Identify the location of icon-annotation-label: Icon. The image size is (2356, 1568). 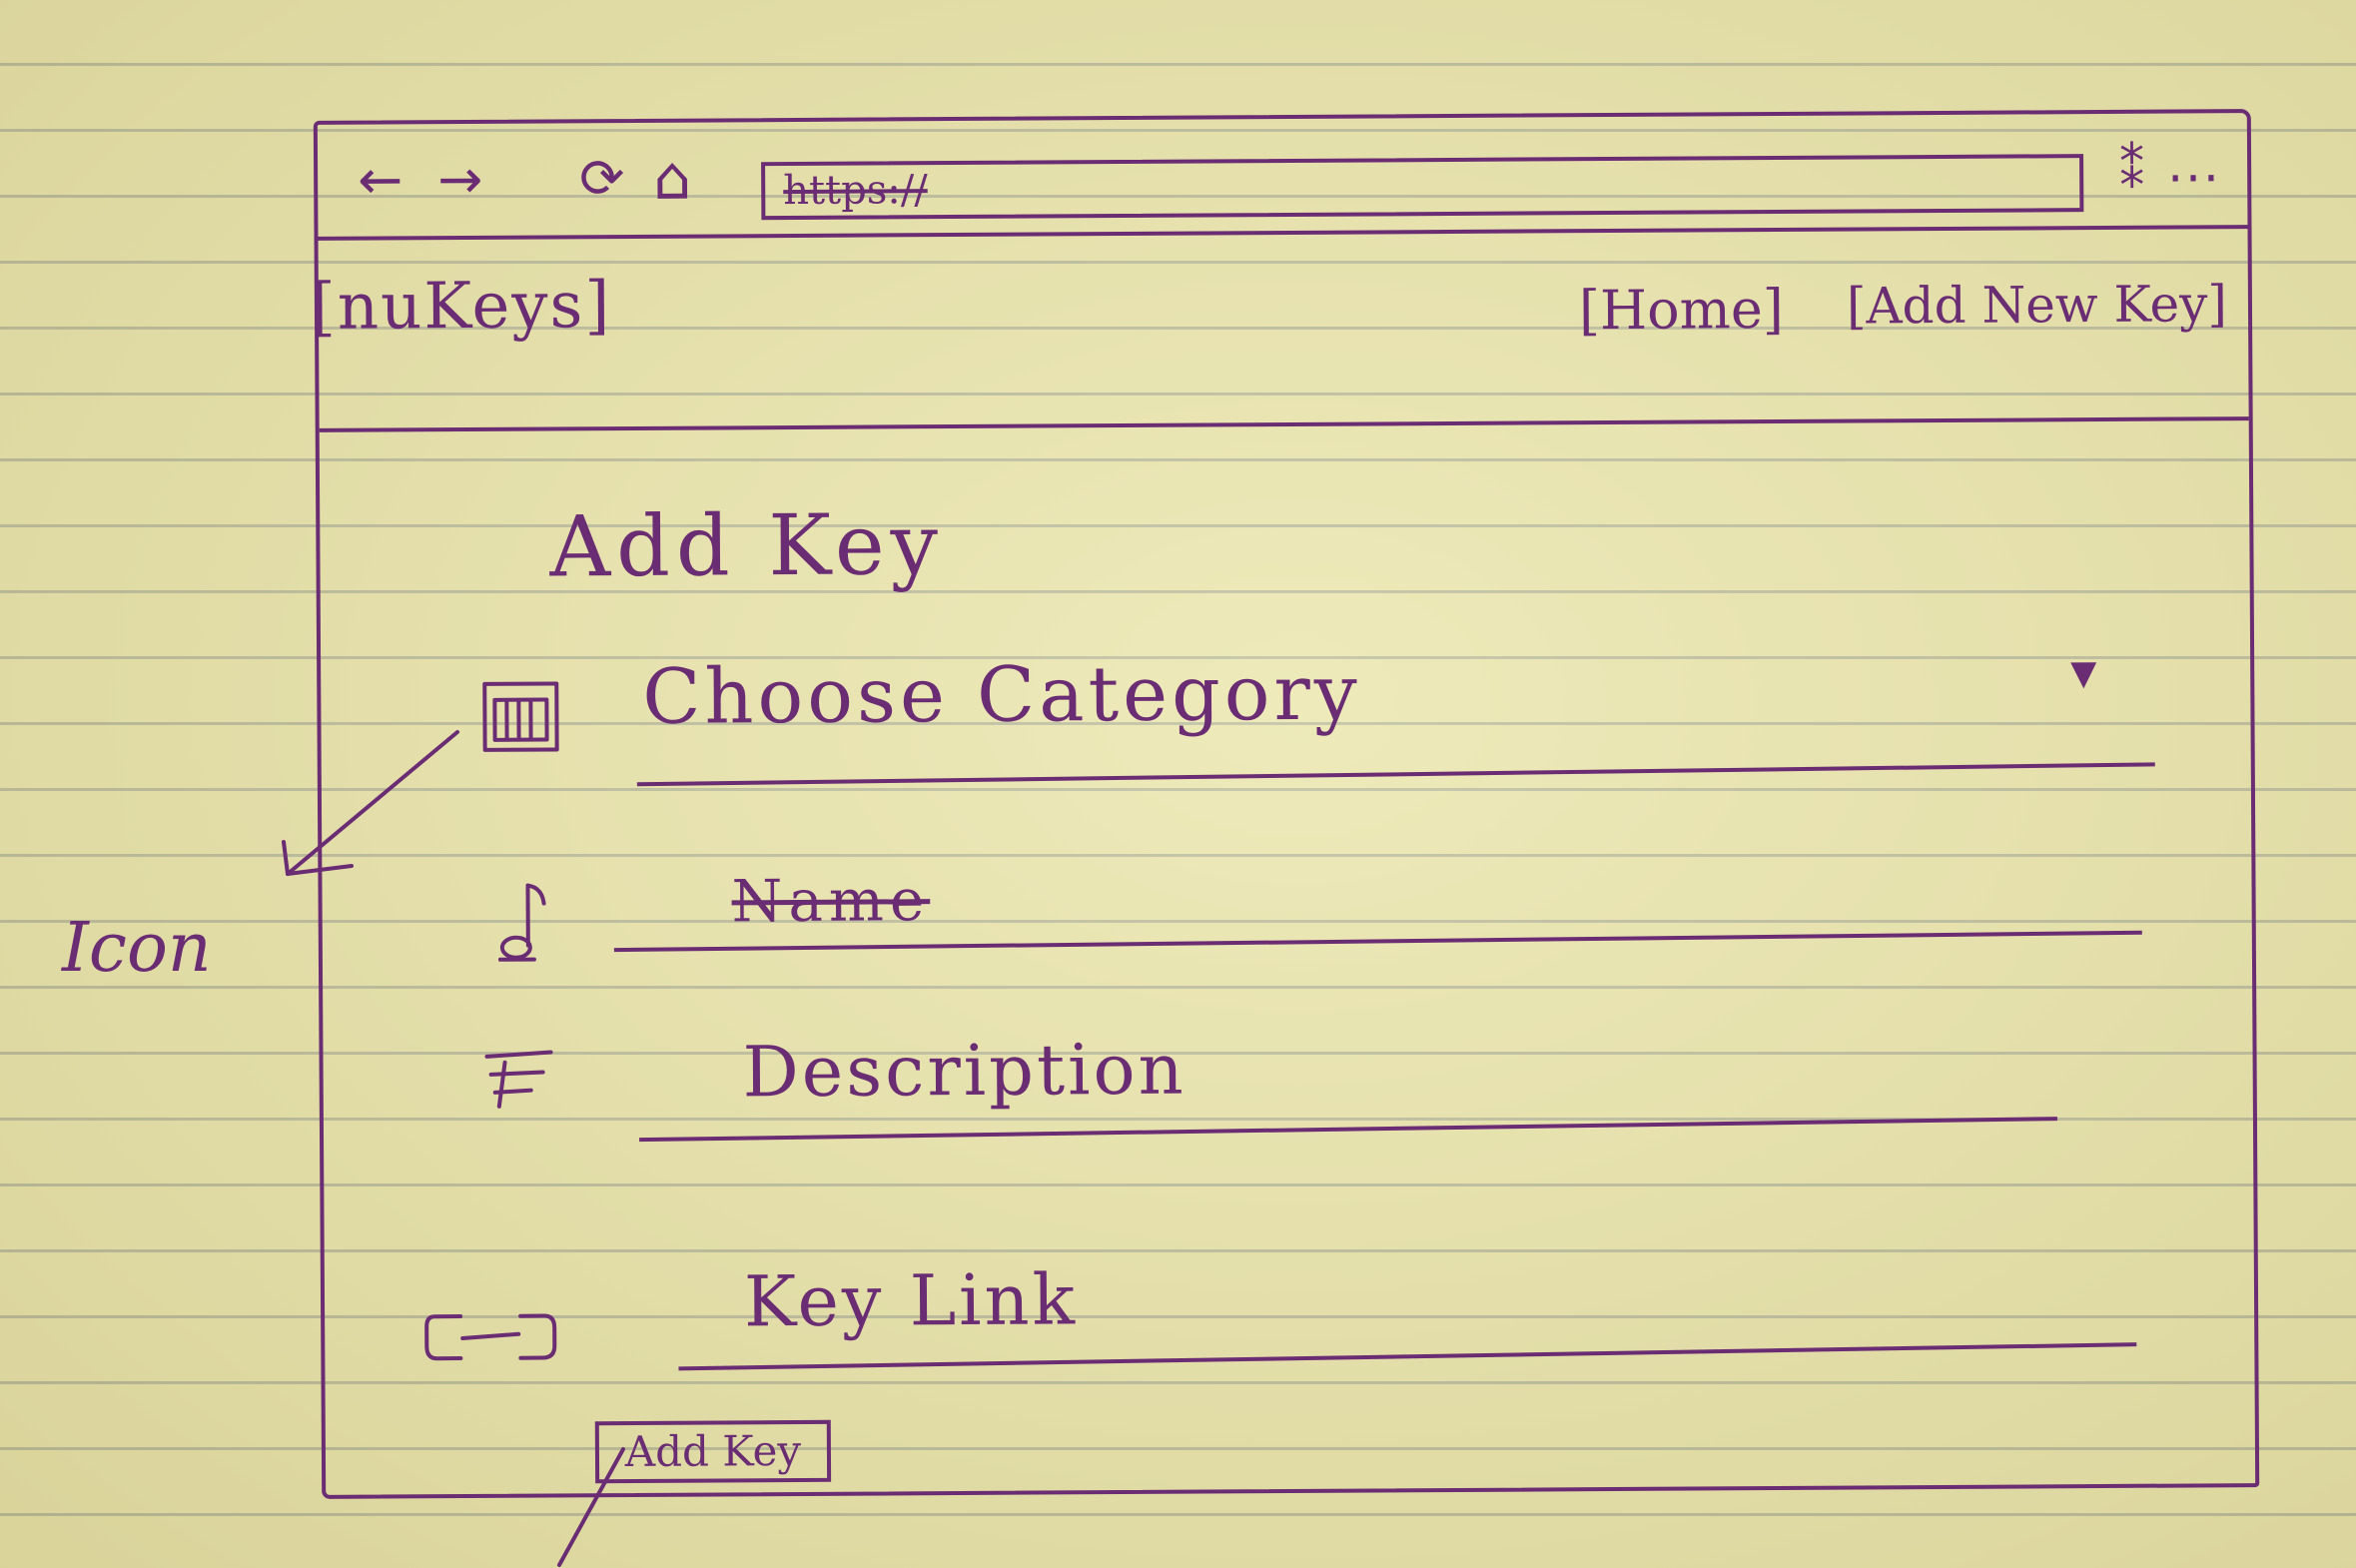
(137, 948).